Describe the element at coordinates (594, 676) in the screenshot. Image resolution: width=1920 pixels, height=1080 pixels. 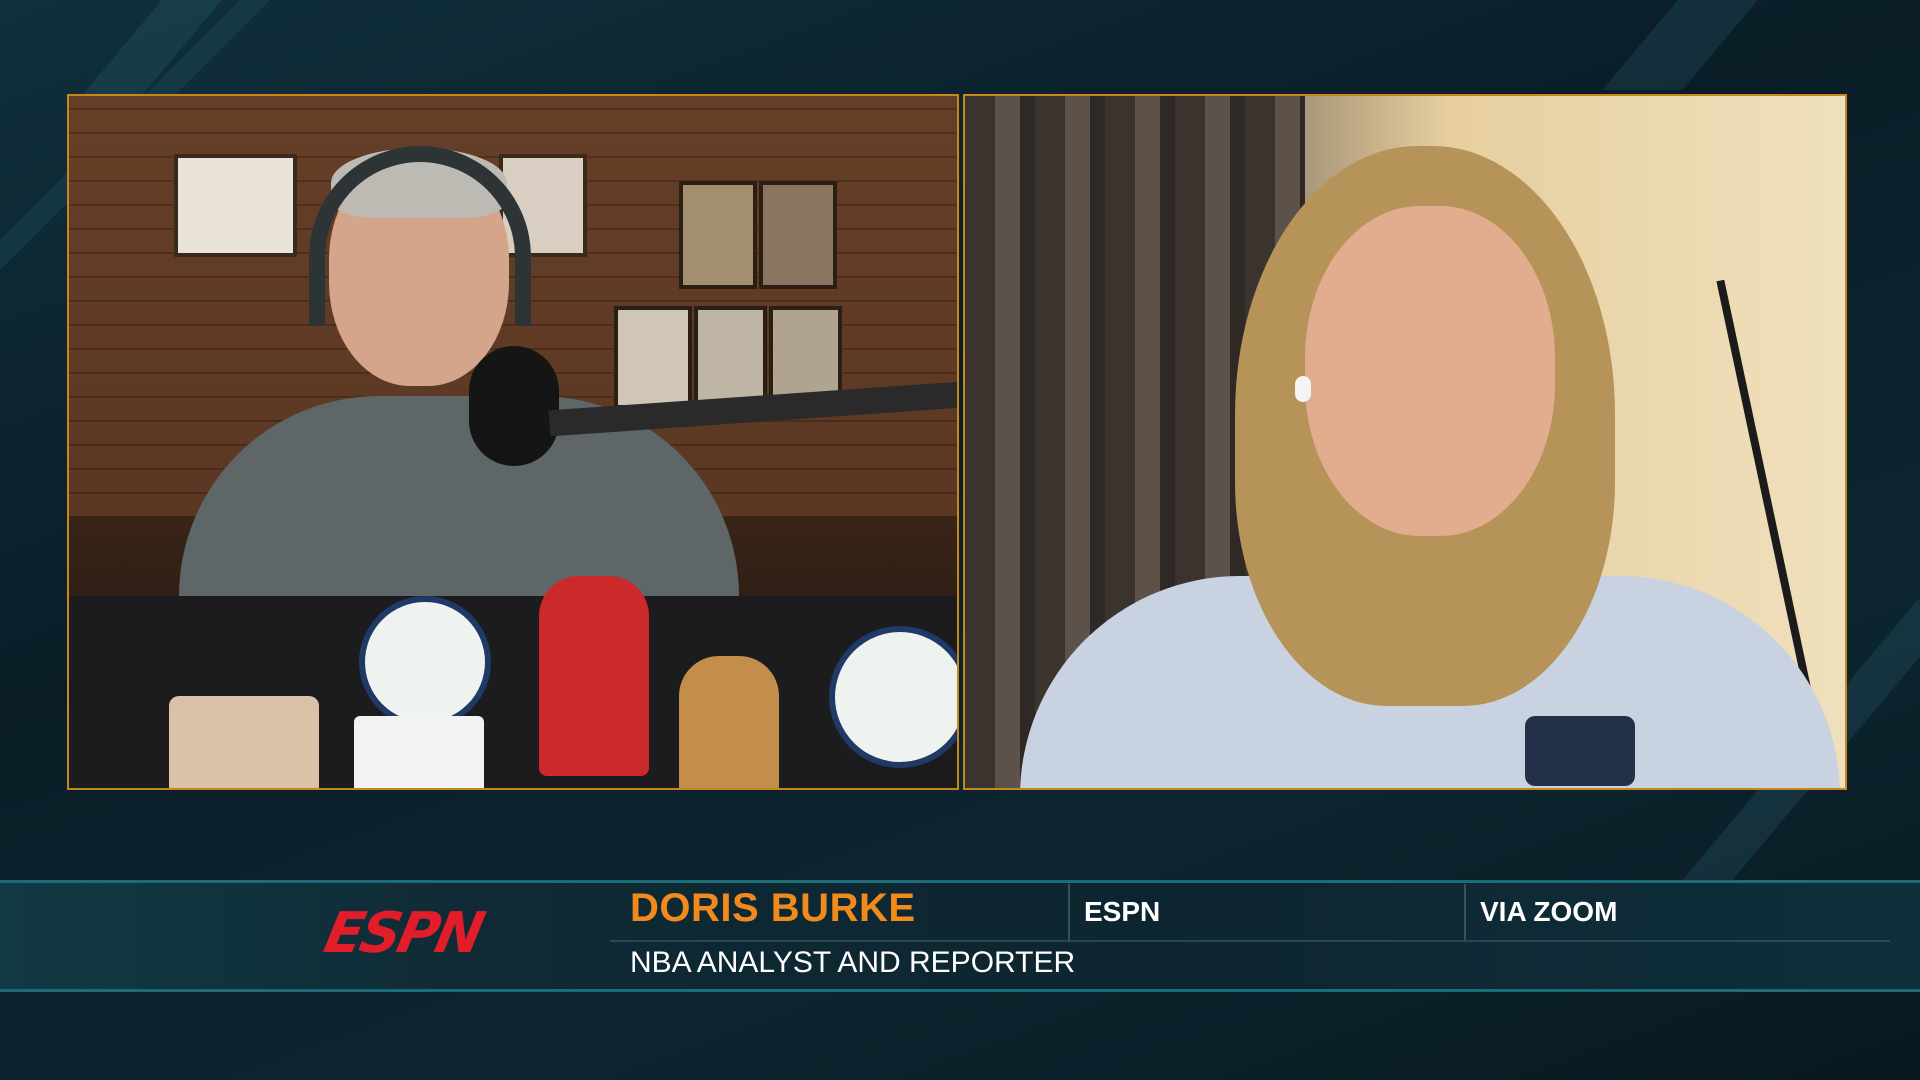
I see `figurine-red-shirt` at that location.